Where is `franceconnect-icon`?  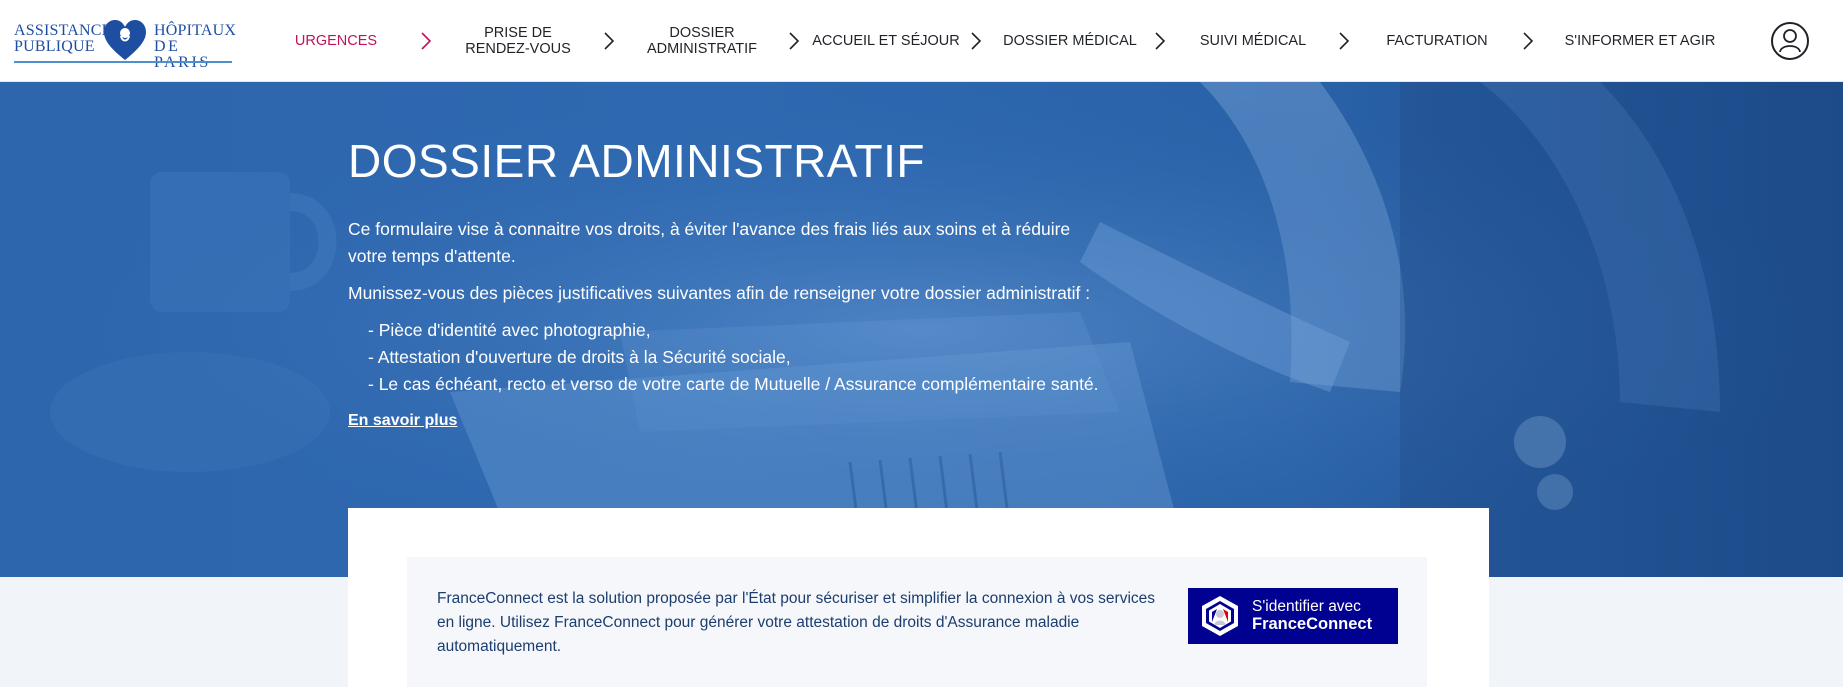
franceconnect-icon is located at coordinates (1220, 616).